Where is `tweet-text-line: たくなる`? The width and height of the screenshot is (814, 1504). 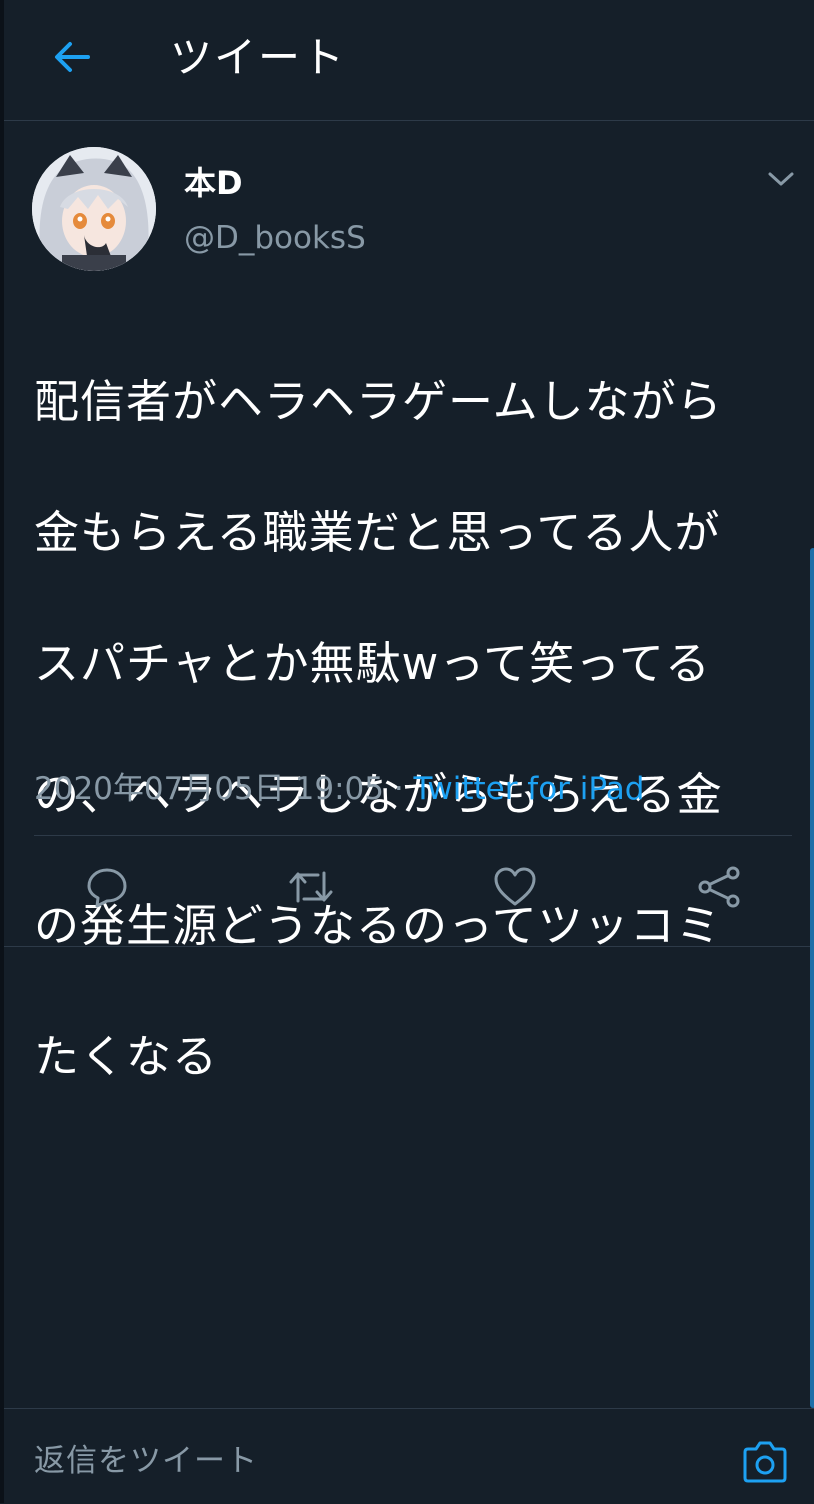 tweet-text-line: たくなる is located at coordinates (126, 1056).